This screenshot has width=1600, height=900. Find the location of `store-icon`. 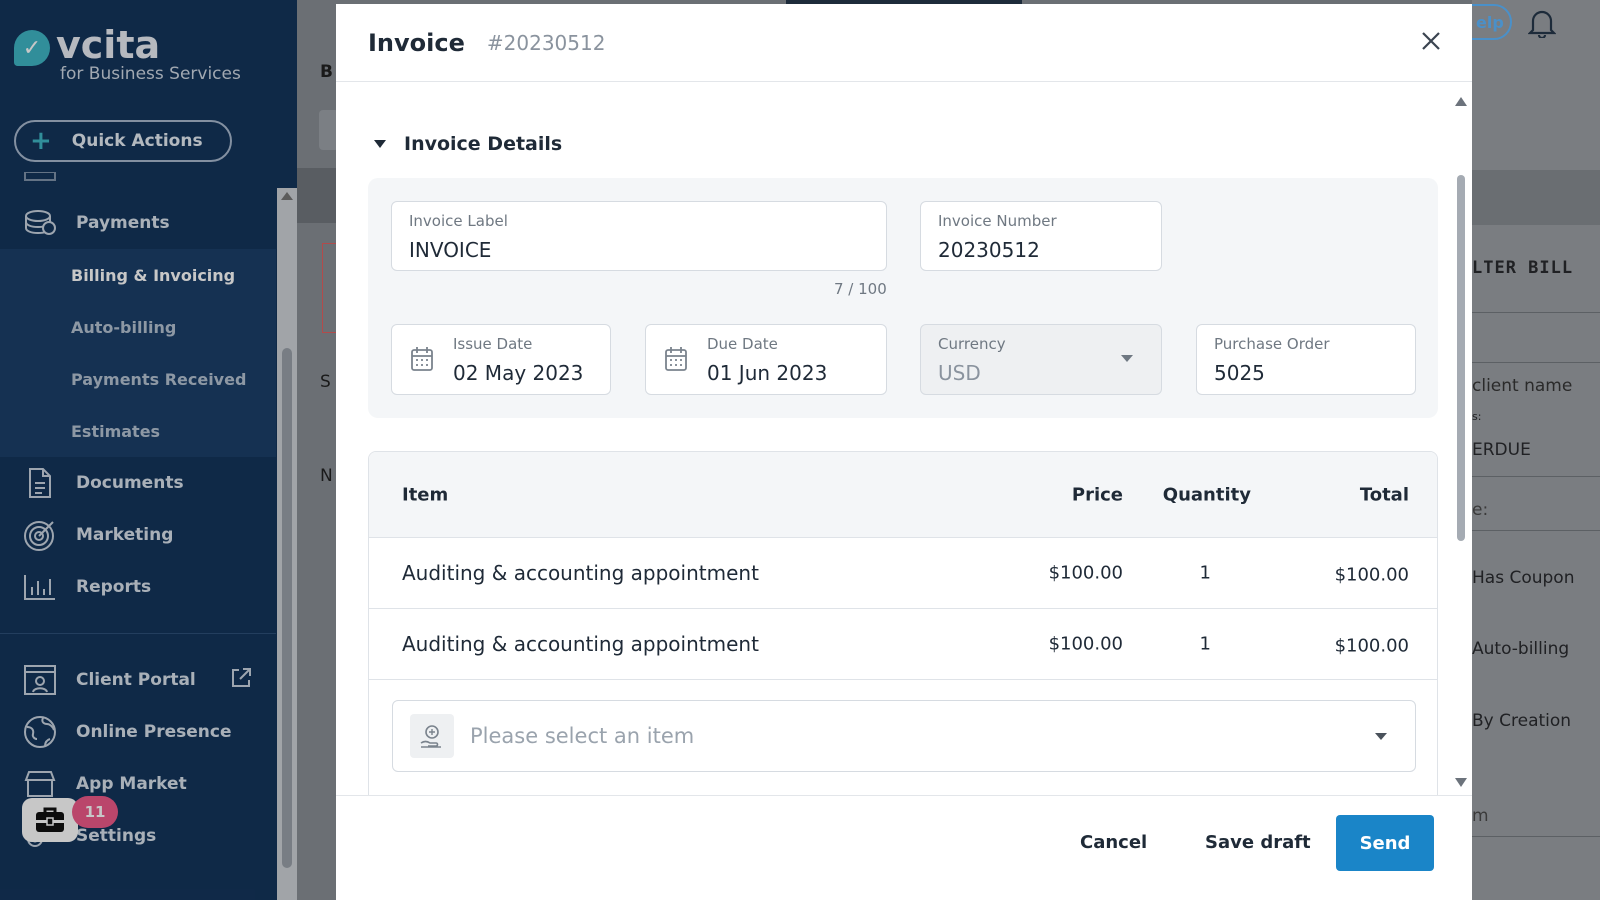

store-icon is located at coordinates (40, 784).